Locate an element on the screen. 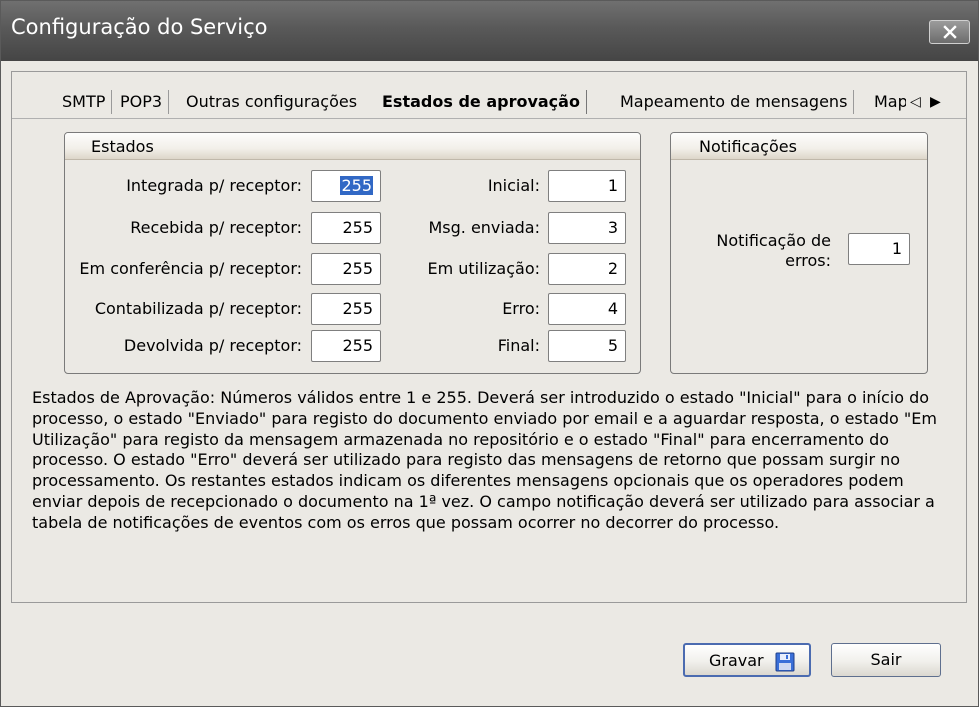 The width and height of the screenshot is (979, 707). tab-scroll-left-icon: ◁ is located at coordinates (915, 102).